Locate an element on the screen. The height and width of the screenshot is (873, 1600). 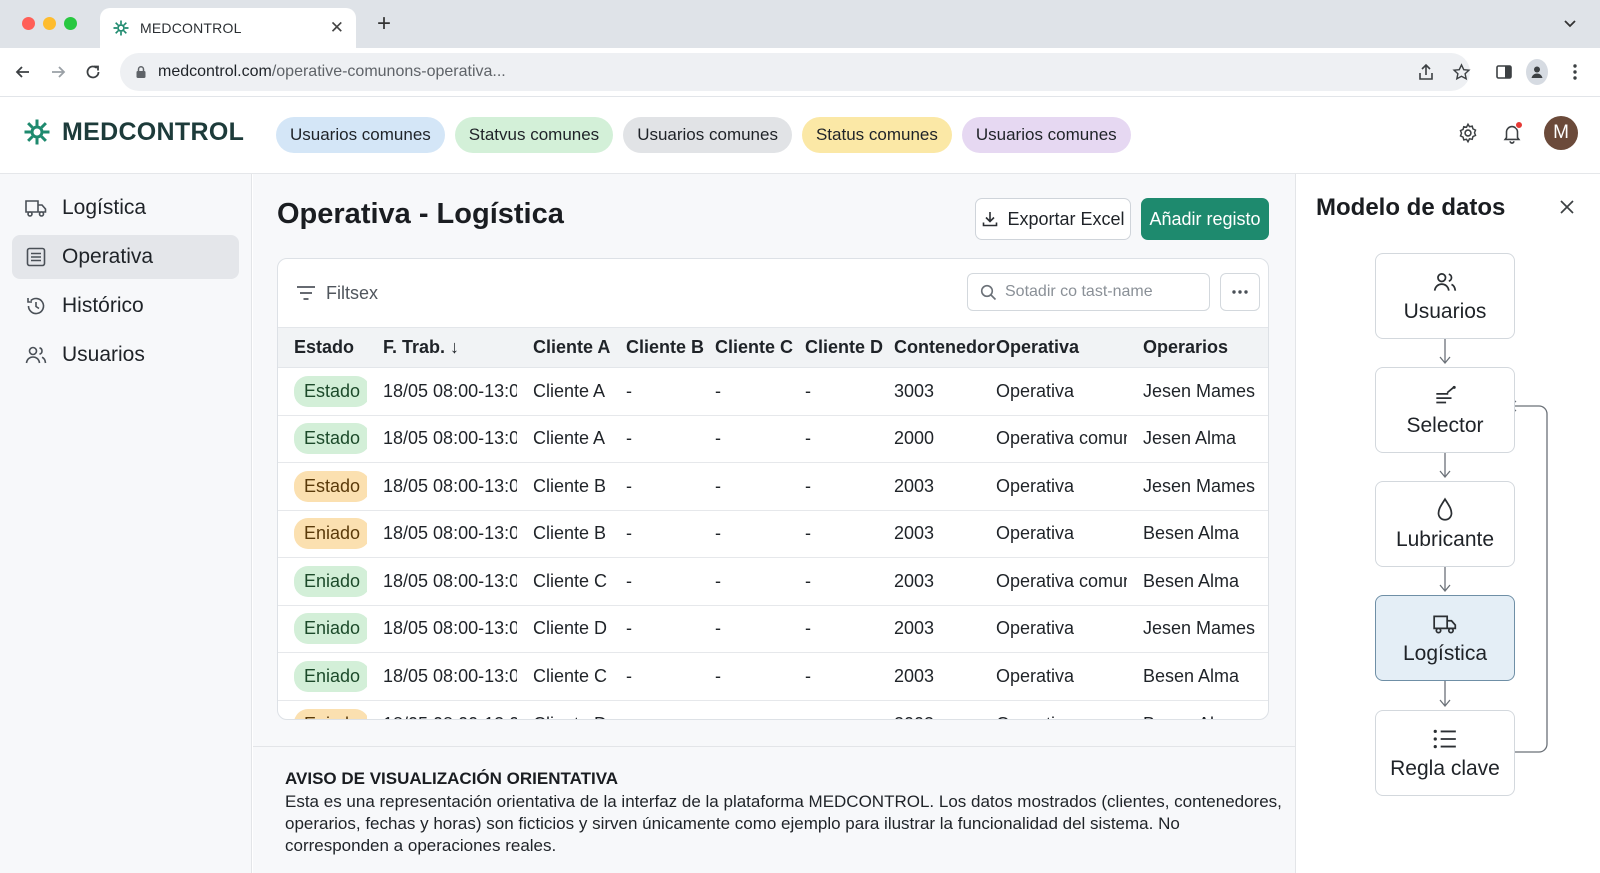
back-arrow-icon is located at coordinates (23, 72).